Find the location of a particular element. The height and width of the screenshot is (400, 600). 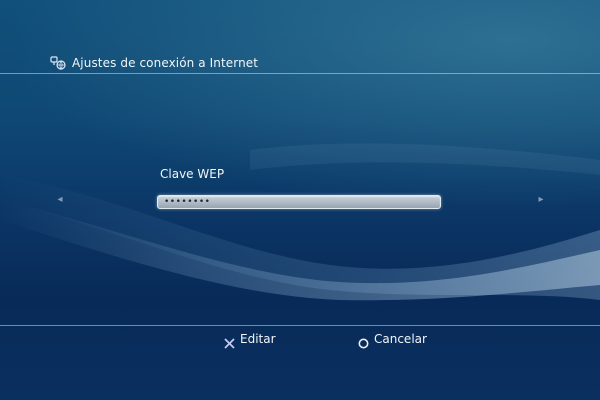

wep-key-input is located at coordinates (299, 202).